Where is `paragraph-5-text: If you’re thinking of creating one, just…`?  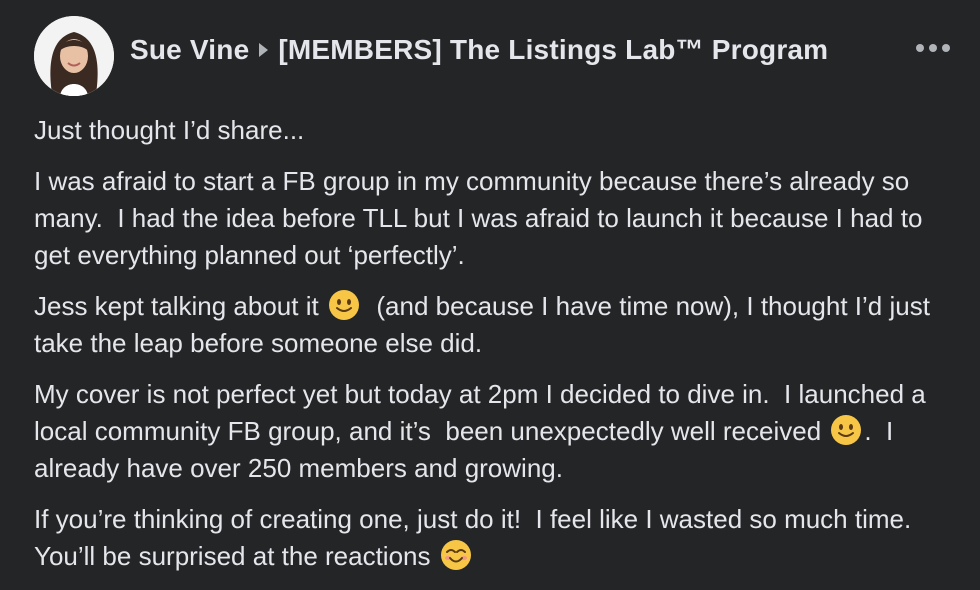 paragraph-5-text: If you’re thinking of creating one, just… is located at coordinates (480, 537).